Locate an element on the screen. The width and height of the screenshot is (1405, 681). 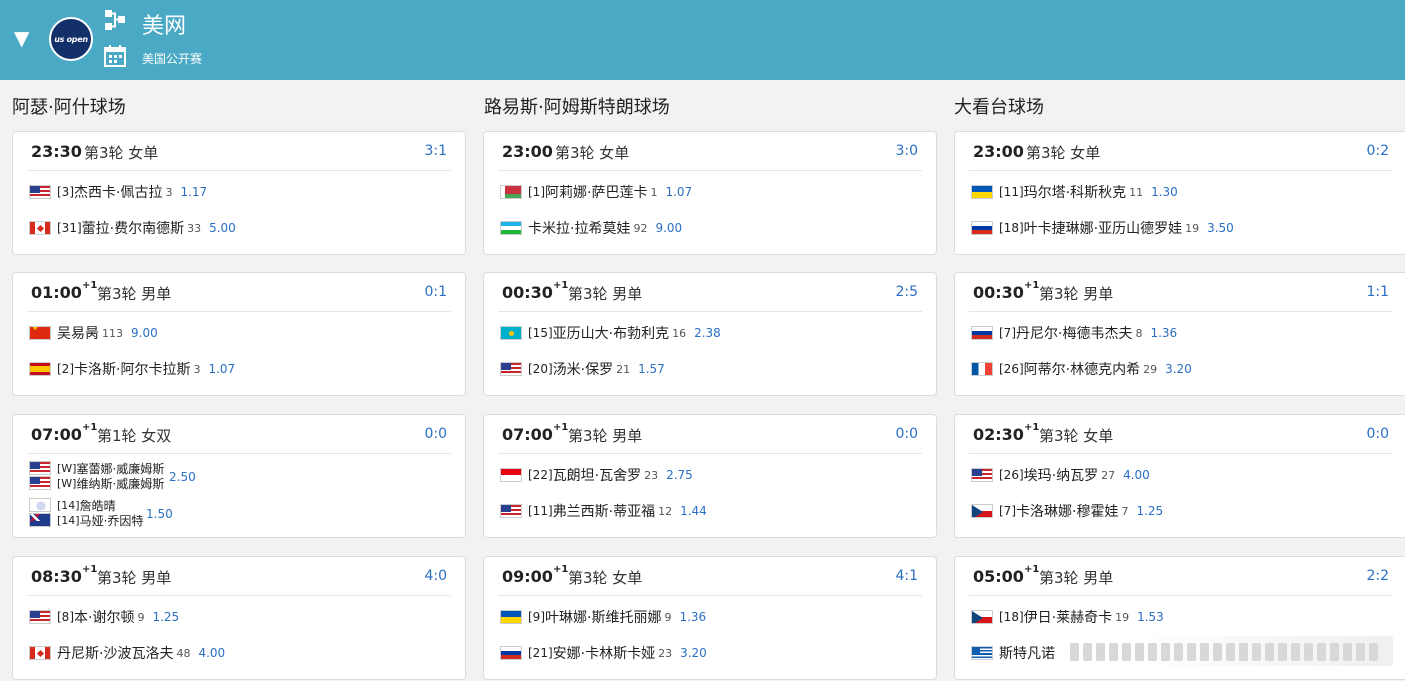
player-name: 伊日·莱赫奇卡 is located at coordinates (1068, 617).